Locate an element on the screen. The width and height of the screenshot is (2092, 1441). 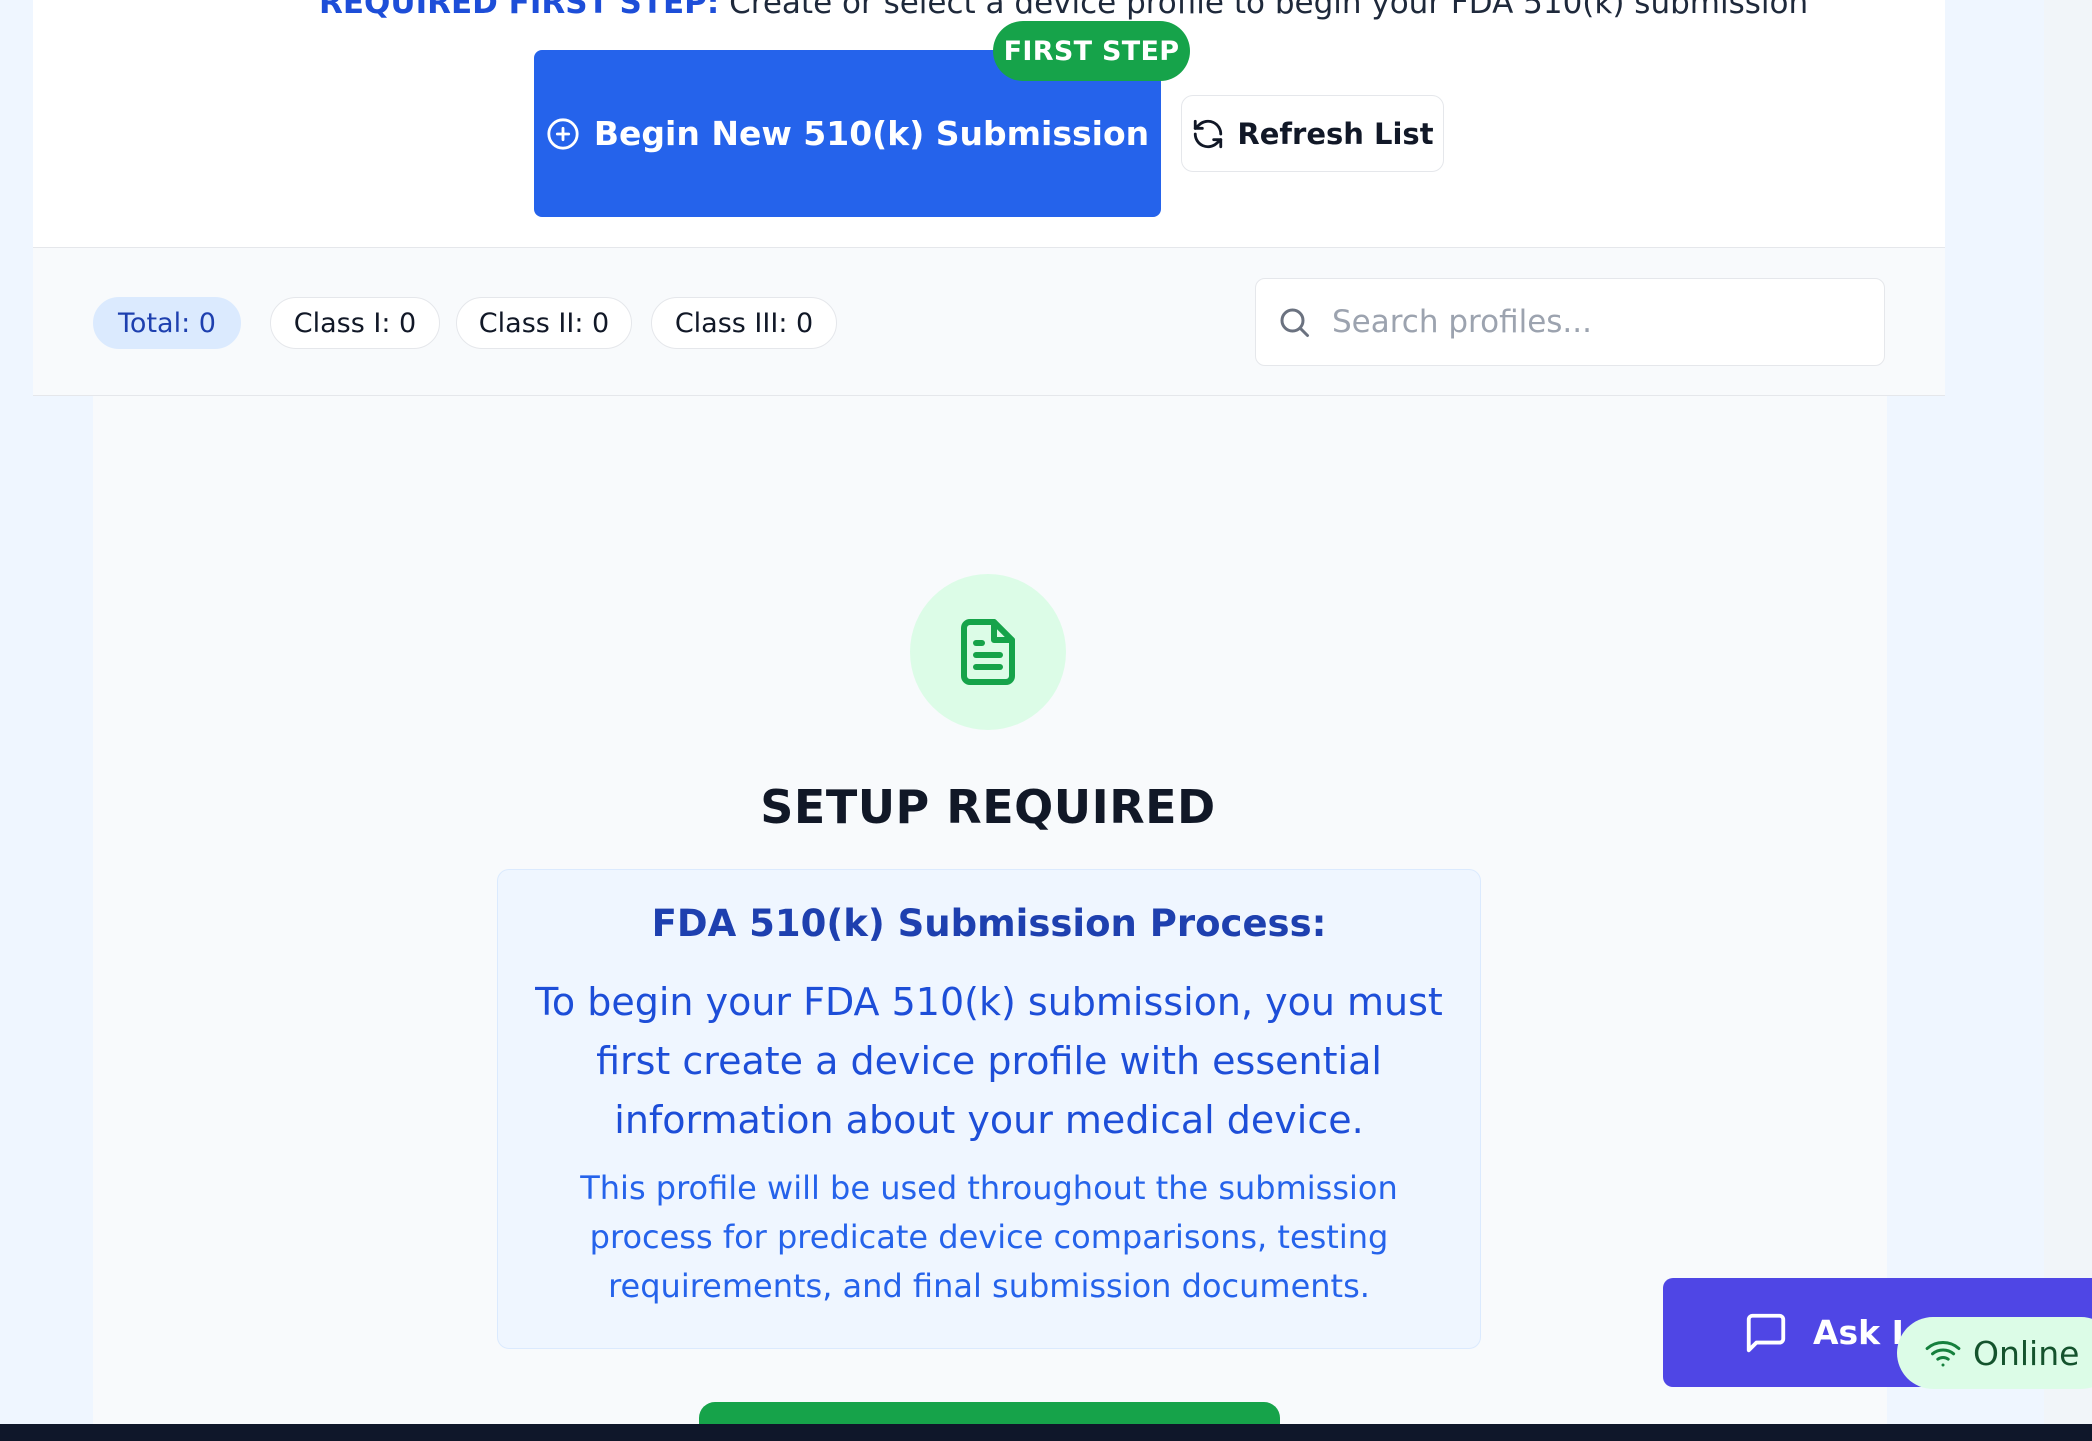
first-step-badge: FIRST STEP is located at coordinates (1091, 51).